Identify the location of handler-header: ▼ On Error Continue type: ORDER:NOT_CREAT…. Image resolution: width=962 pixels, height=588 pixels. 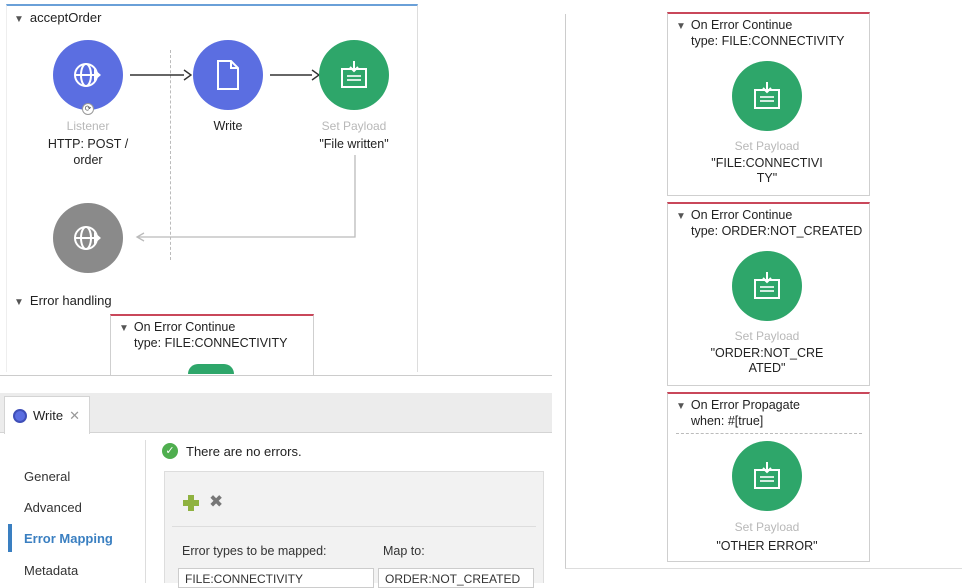
(768, 221).